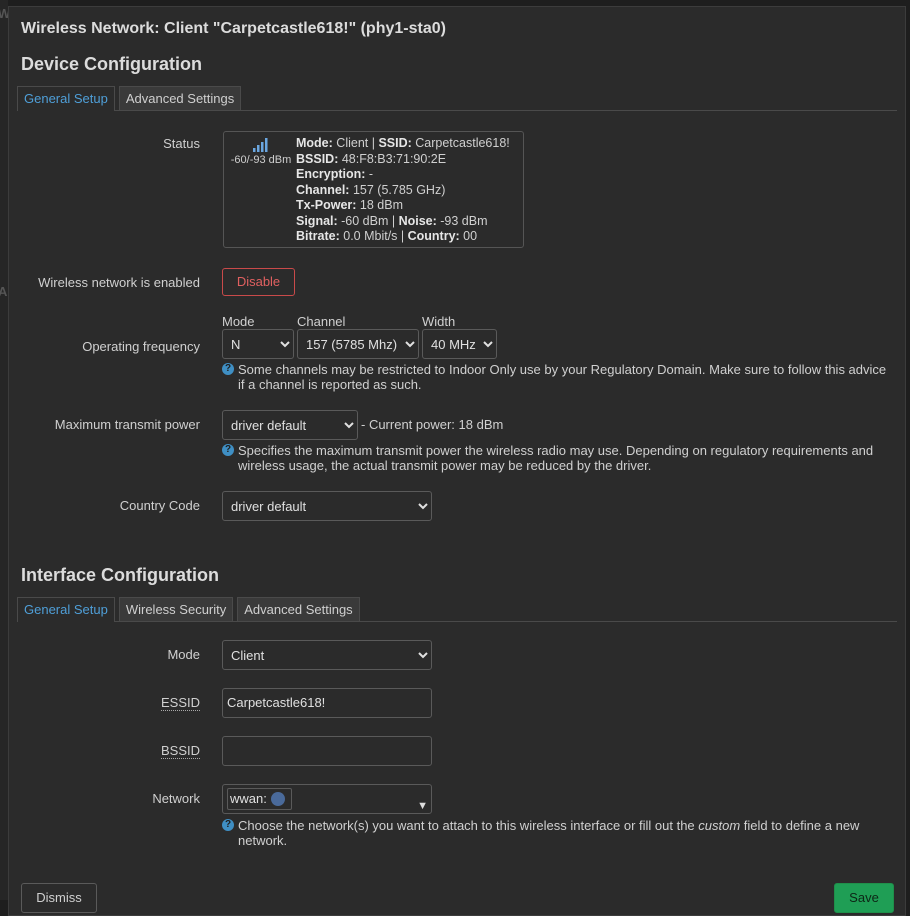  What do you see at coordinates (358, 344) in the screenshot?
I see `freq-channel-select: 157 (5785 Mhz)` at bounding box center [358, 344].